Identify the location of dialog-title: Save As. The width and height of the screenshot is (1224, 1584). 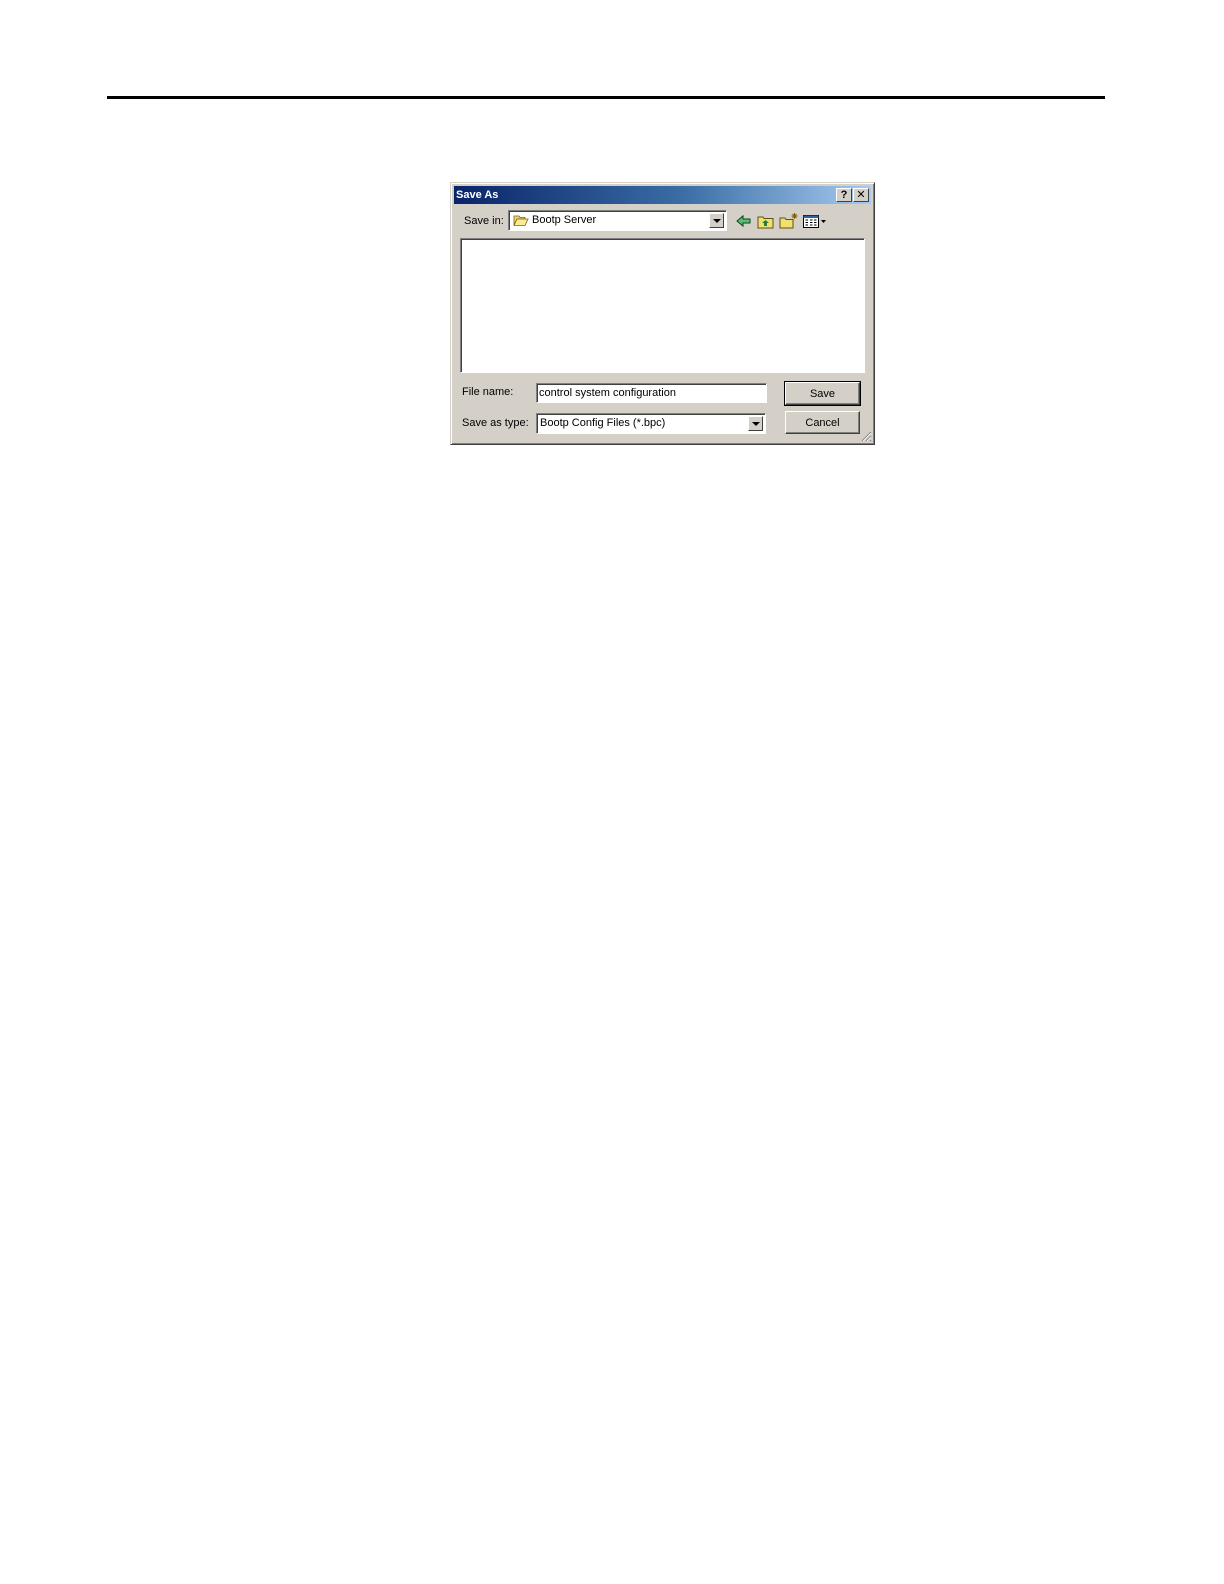
(477, 195).